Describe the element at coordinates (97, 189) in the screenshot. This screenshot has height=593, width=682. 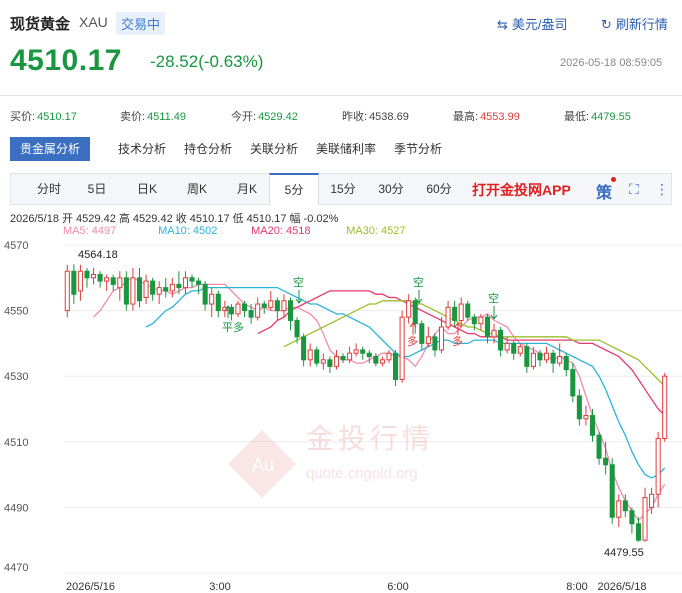
I see `period-tab-5day: 5日` at that location.